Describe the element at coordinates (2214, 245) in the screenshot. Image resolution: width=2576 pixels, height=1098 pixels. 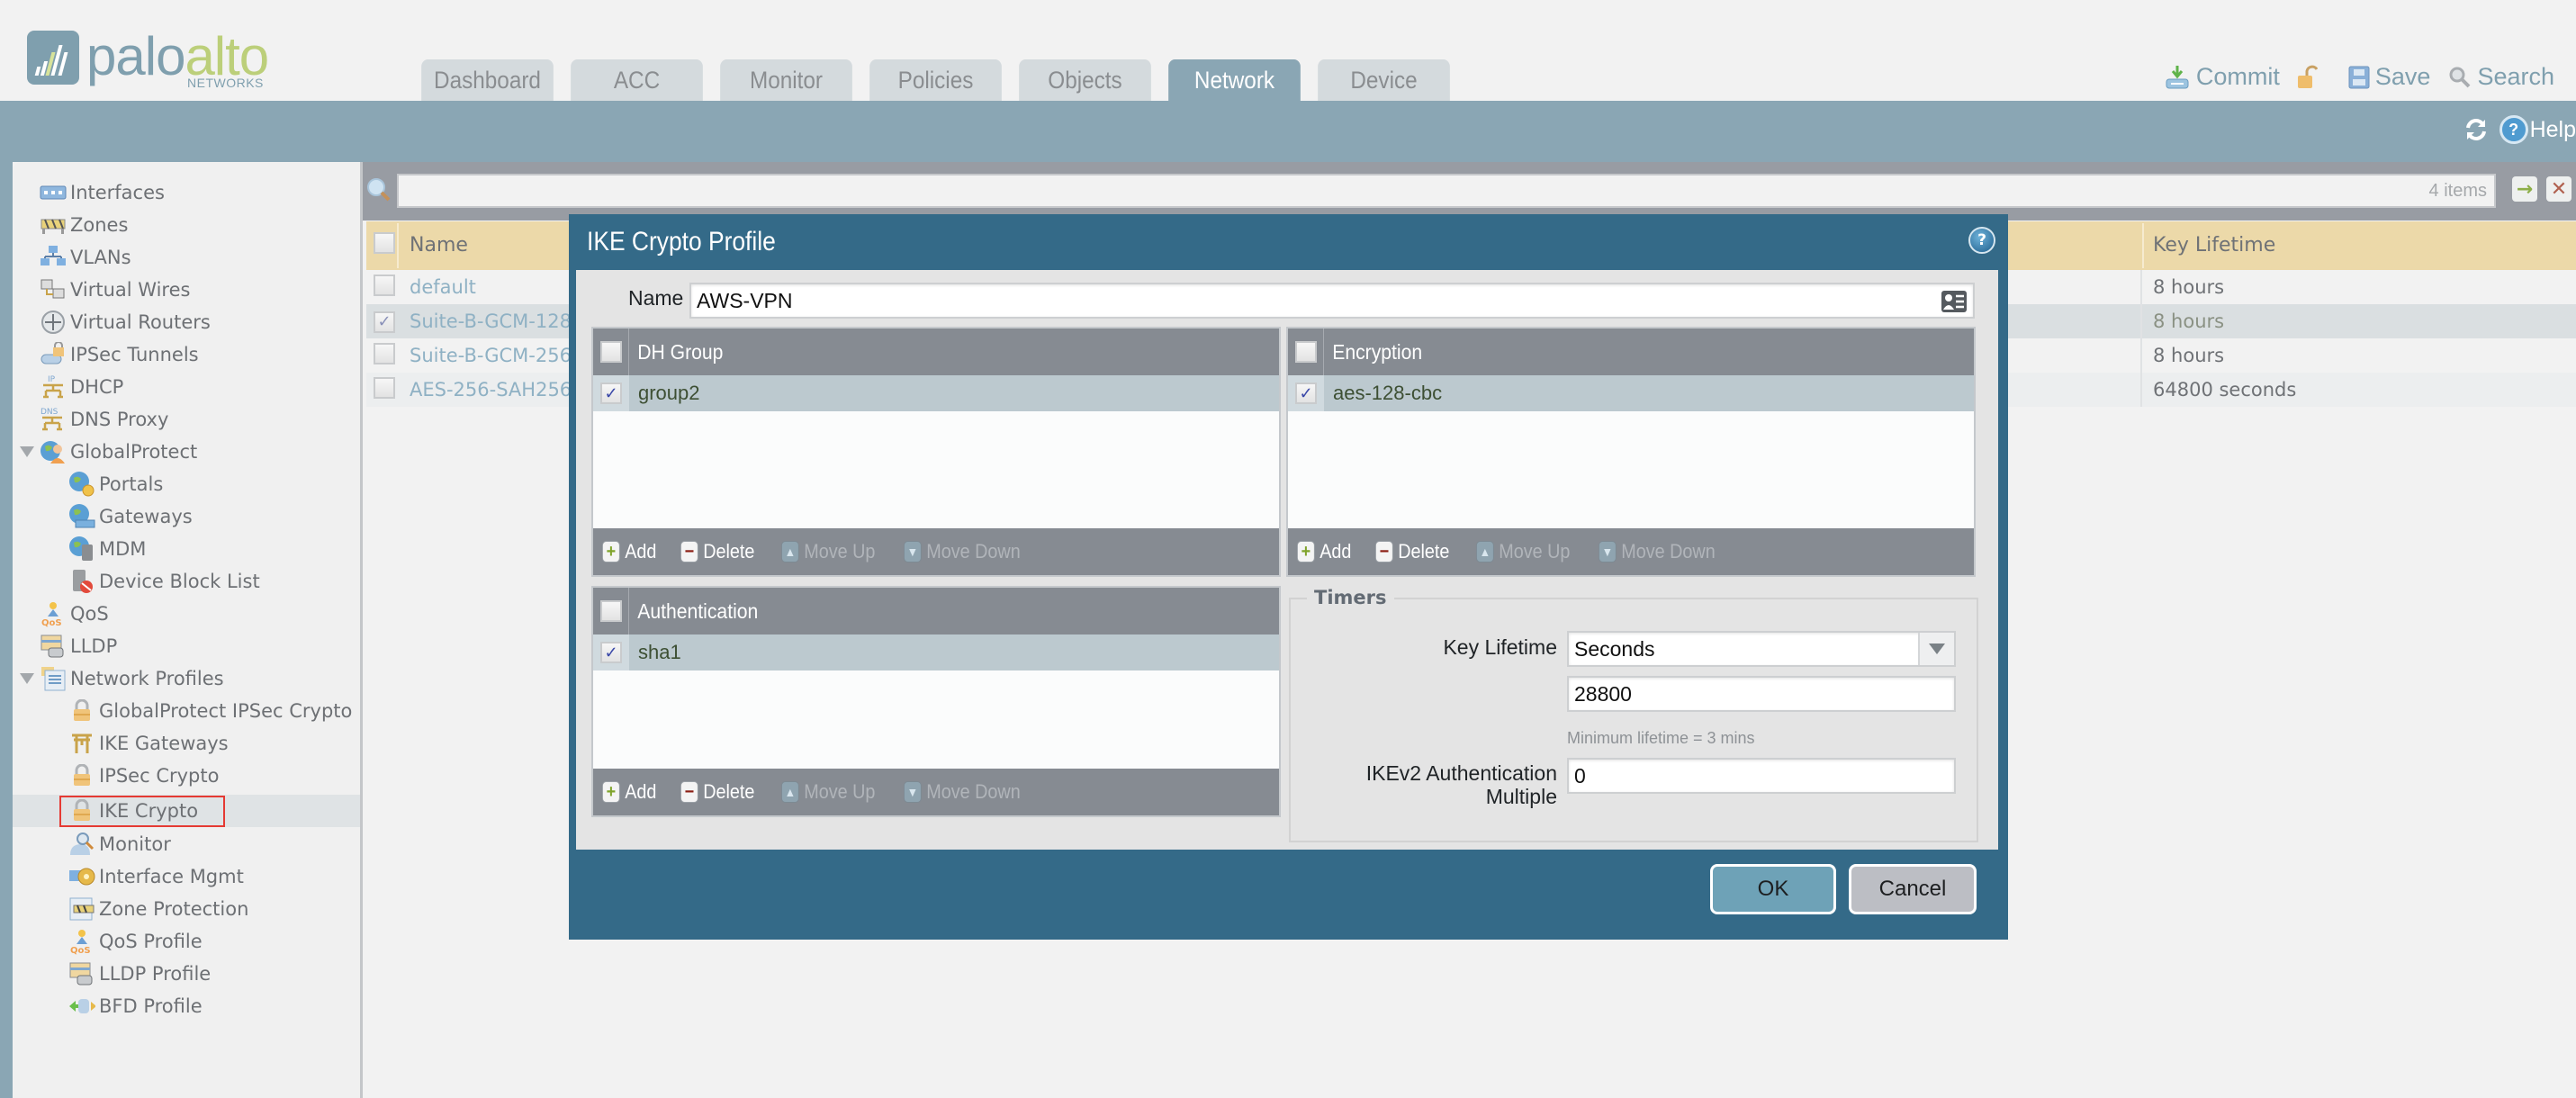
I see `column-header-key-lifetime: Key Lifetime` at that location.